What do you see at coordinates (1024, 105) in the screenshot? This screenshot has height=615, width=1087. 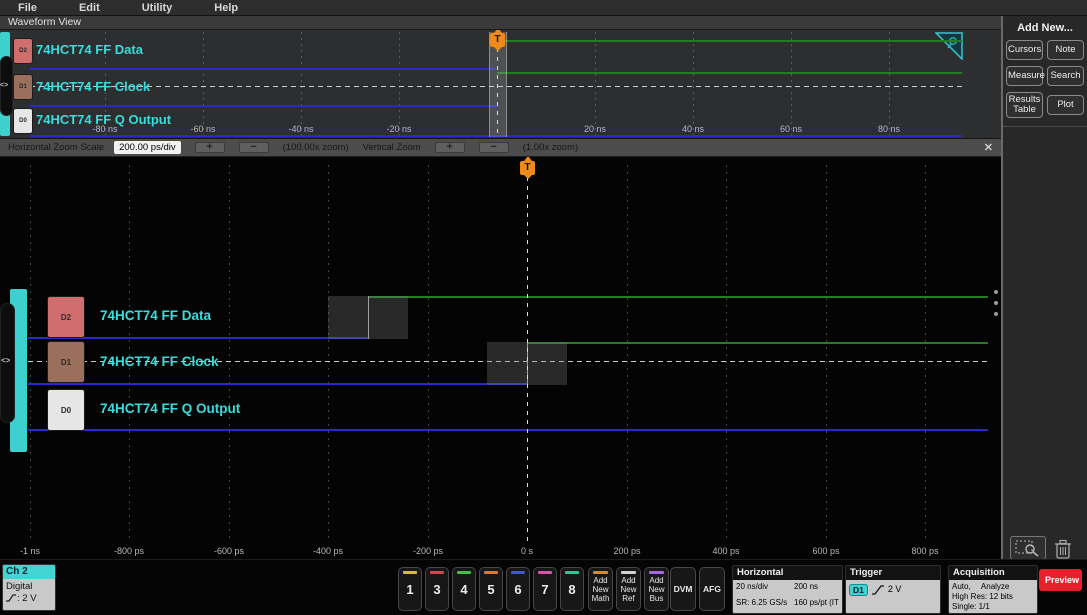 I see `add-new-results-table-button: Results Table` at bounding box center [1024, 105].